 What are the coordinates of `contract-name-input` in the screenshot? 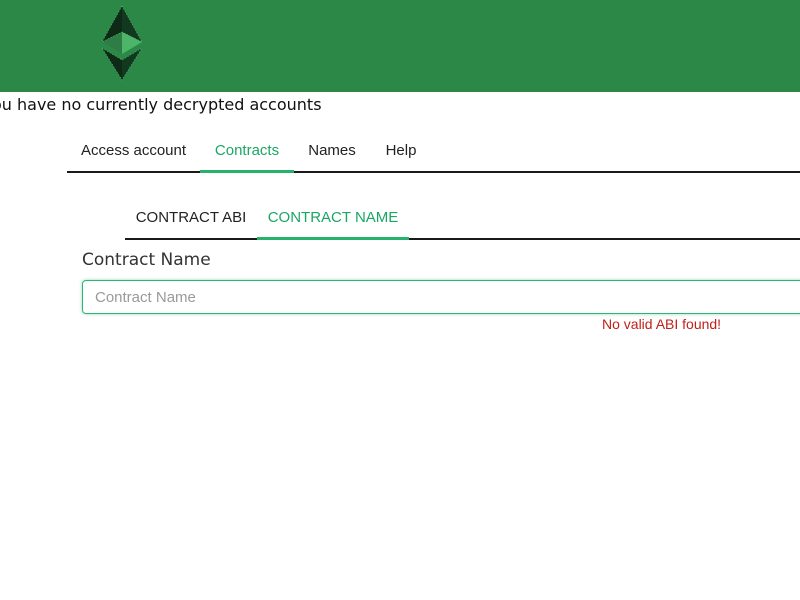 It's located at (441, 297).